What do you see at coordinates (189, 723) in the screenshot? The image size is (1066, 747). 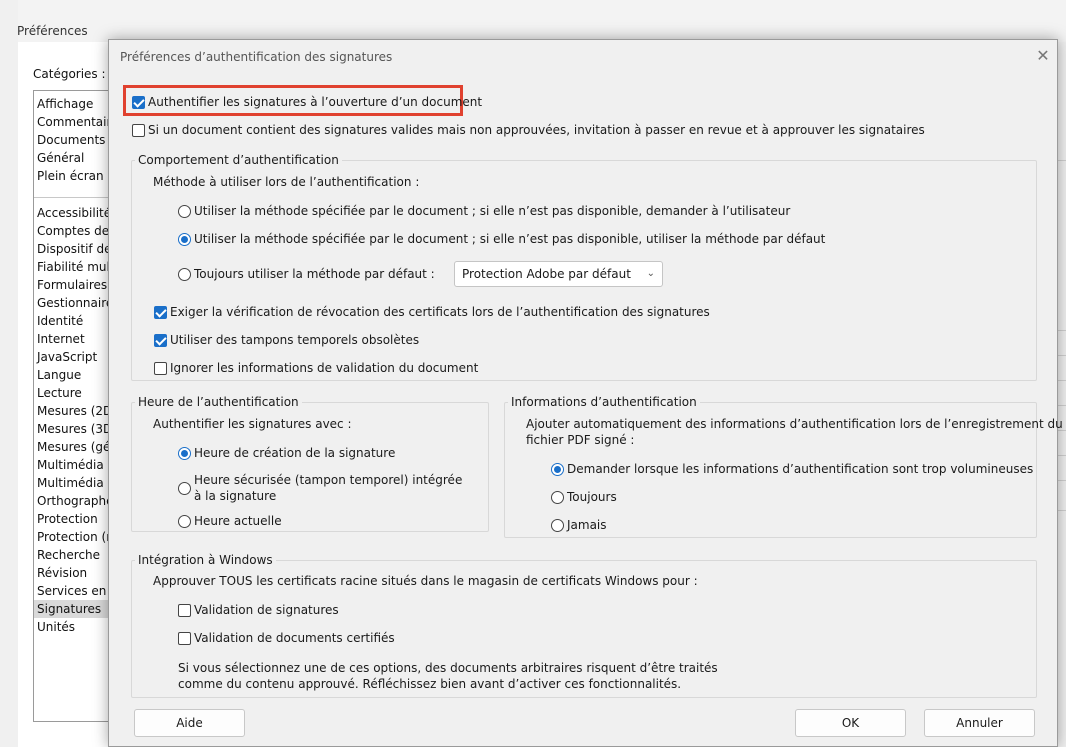 I see `help-button: Aide` at bounding box center [189, 723].